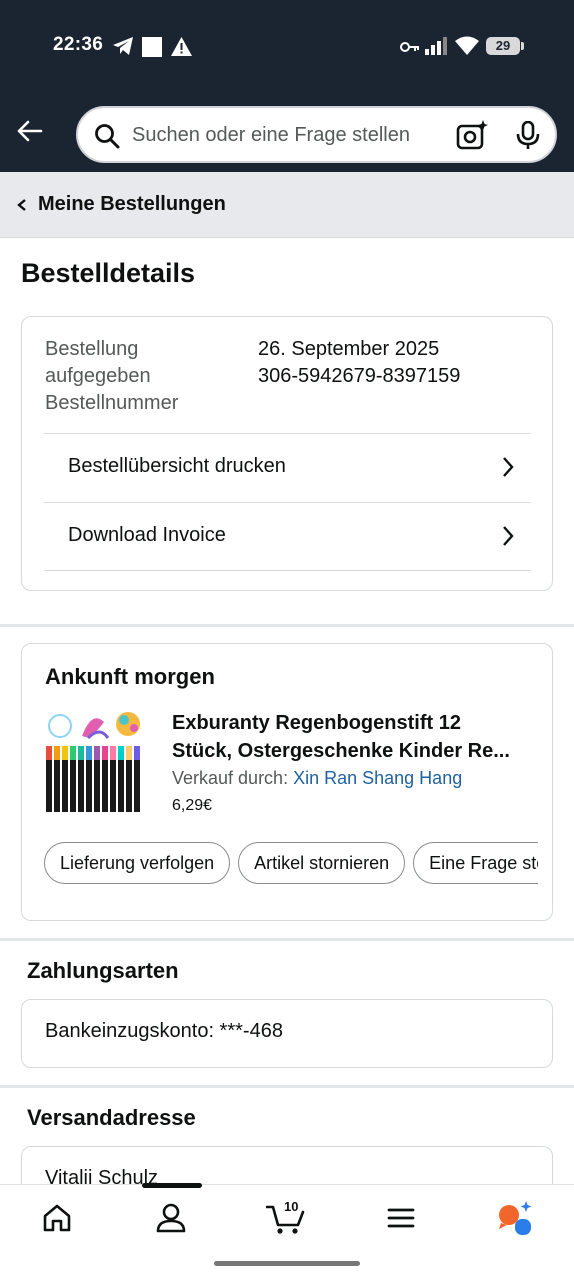  Describe the element at coordinates (287, 570) in the screenshot. I see `divider` at that location.